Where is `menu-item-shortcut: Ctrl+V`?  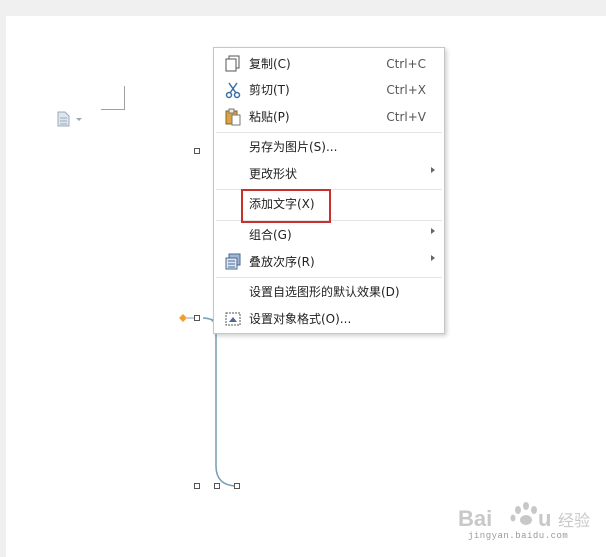
menu-item-shortcut: Ctrl+V is located at coordinates (406, 117).